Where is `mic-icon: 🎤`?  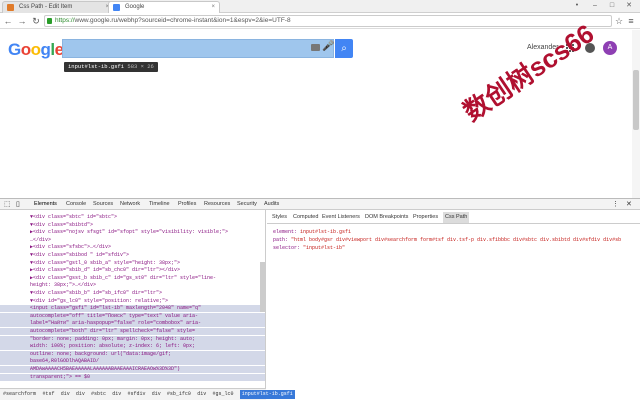 mic-icon: 🎤 is located at coordinates (328, 46).